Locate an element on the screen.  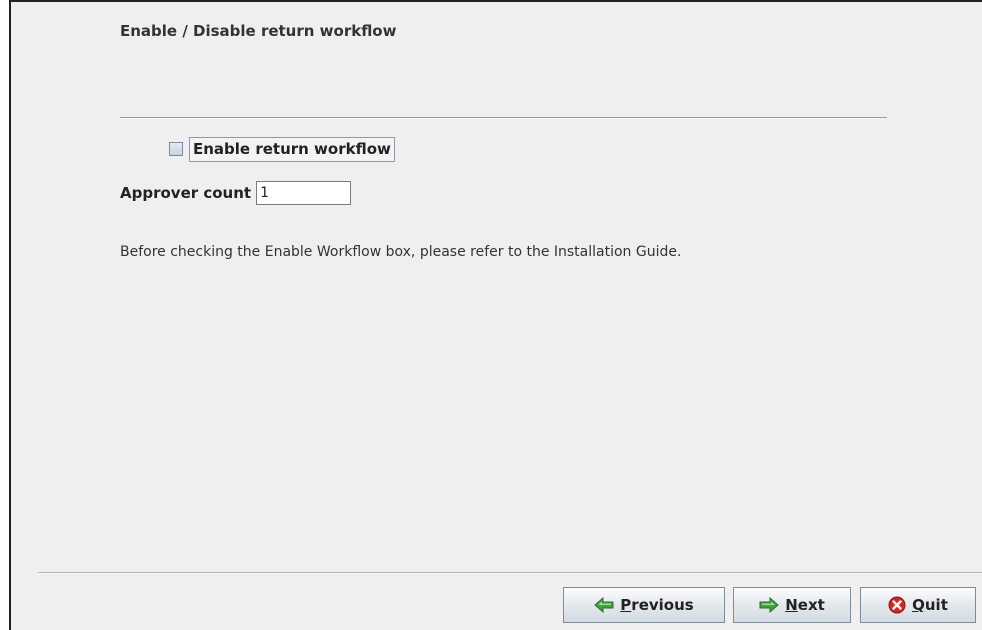
approver-count-row: Approver count 1 is located at coordinates (236, 193).